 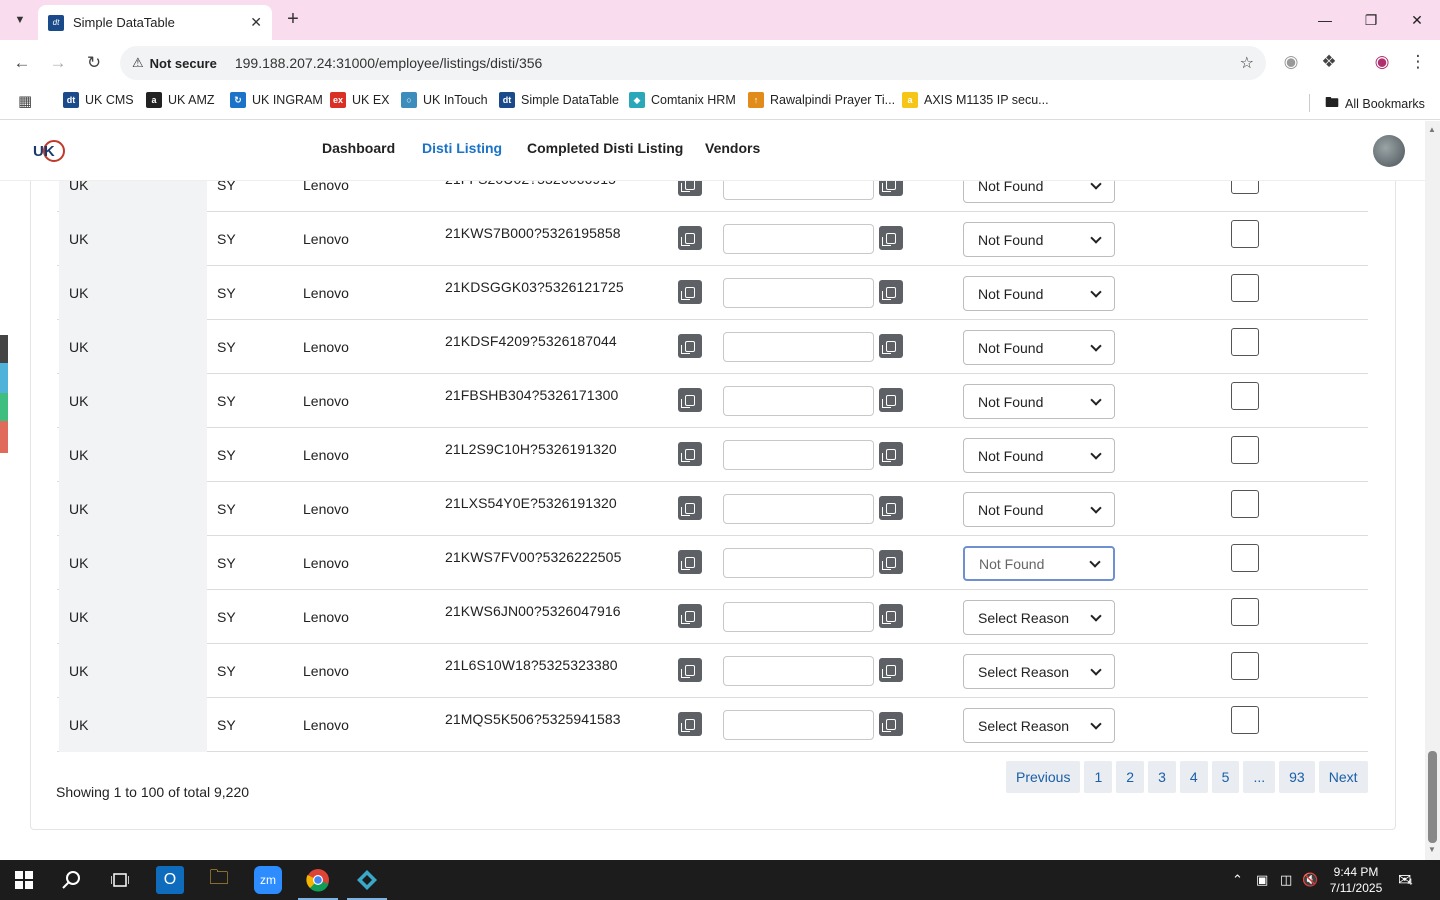 I want to click on page-button: 4, so click(x=1193, y=777).